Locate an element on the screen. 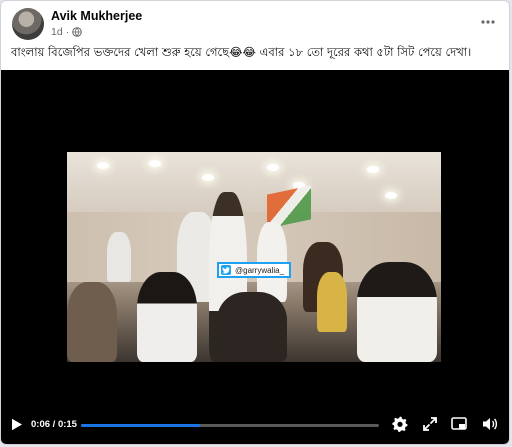 The height and width of the screenshot is (447, 512). settings-icon is located at coordinates (400, 424).